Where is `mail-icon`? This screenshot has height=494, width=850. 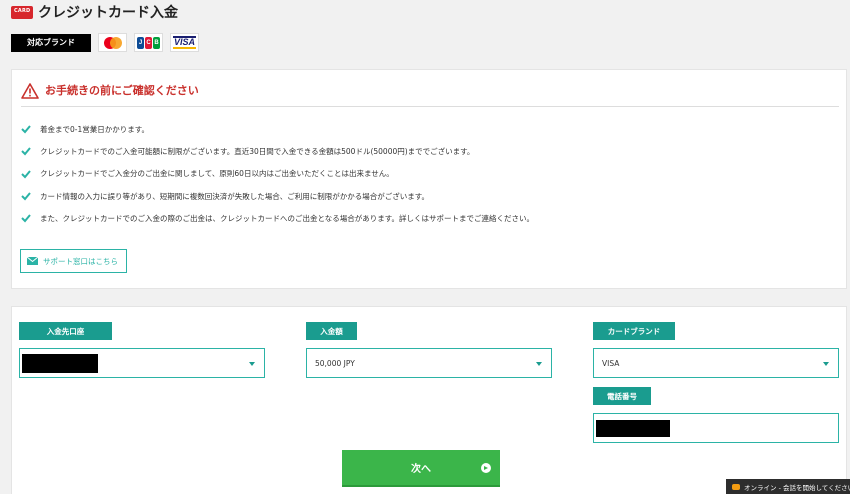 mail-icon is located at coordinates (32, 261).